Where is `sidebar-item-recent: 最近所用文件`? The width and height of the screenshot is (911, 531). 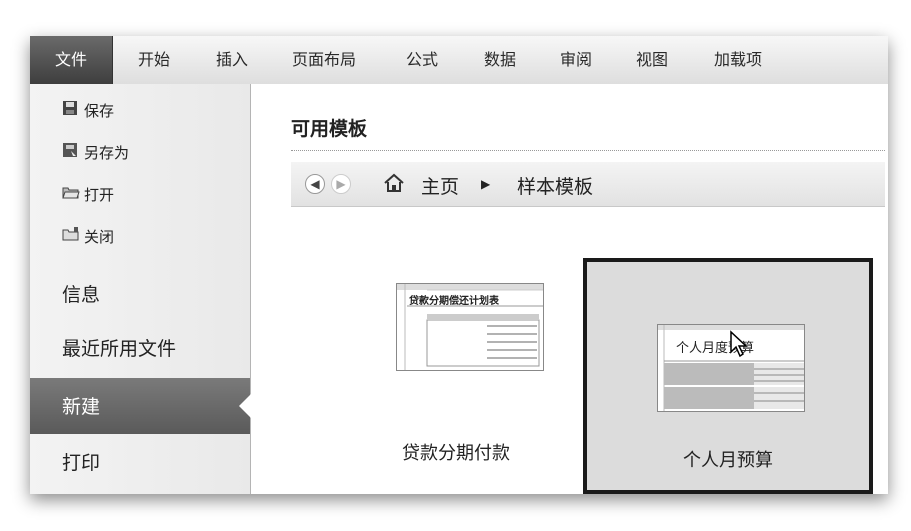 sidebar-item-recent: 最近所用文件 is located at coordinates (119, 347).